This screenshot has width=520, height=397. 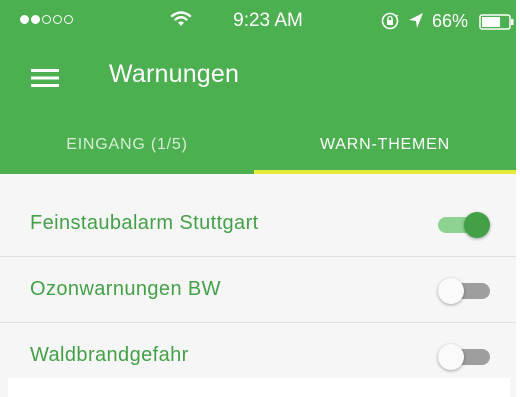 What do you see at coordinates (174, 74) in the screenshot?
I see `page-title: Warnungen` at bounding box center [174, 74].